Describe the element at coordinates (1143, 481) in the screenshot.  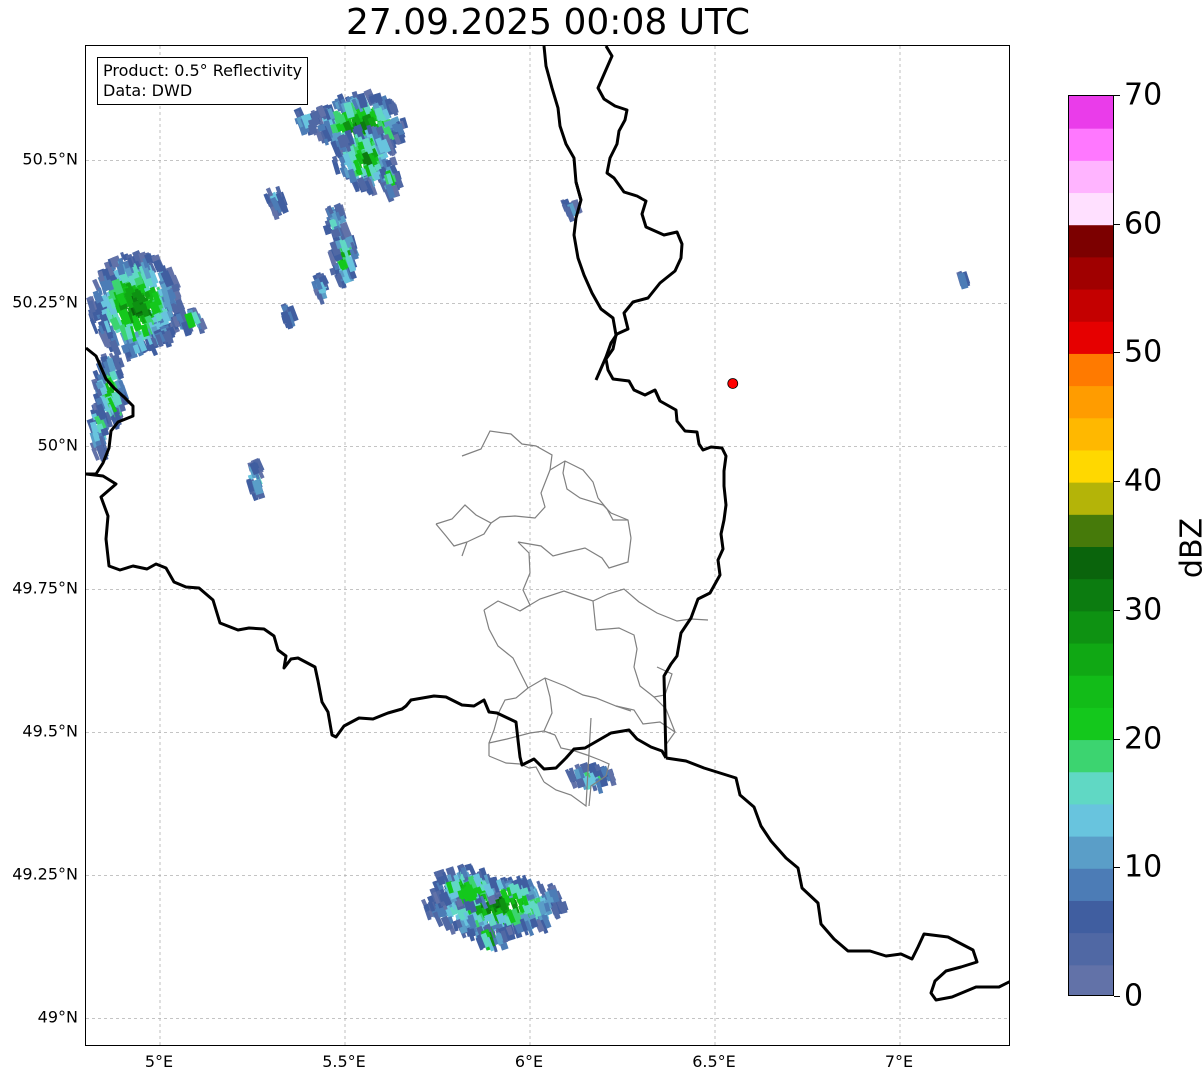
I see `colorbar-tick-label: 40` at that location.